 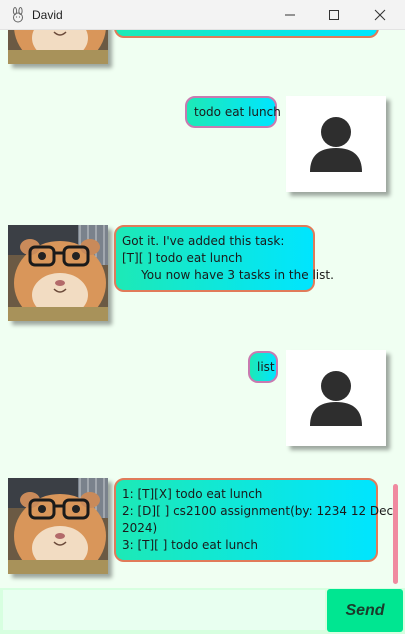 What do you see at coordinates (192, 494) in the screenshot?
I see `message-text: 1: [T][X] todo eat lunch` at bounding box center [192, 494].